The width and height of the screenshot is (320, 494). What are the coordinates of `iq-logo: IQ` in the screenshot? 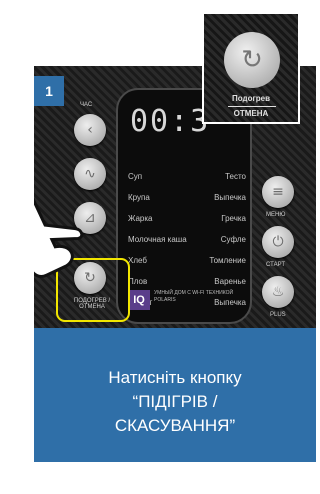 It's located at (139, 300).